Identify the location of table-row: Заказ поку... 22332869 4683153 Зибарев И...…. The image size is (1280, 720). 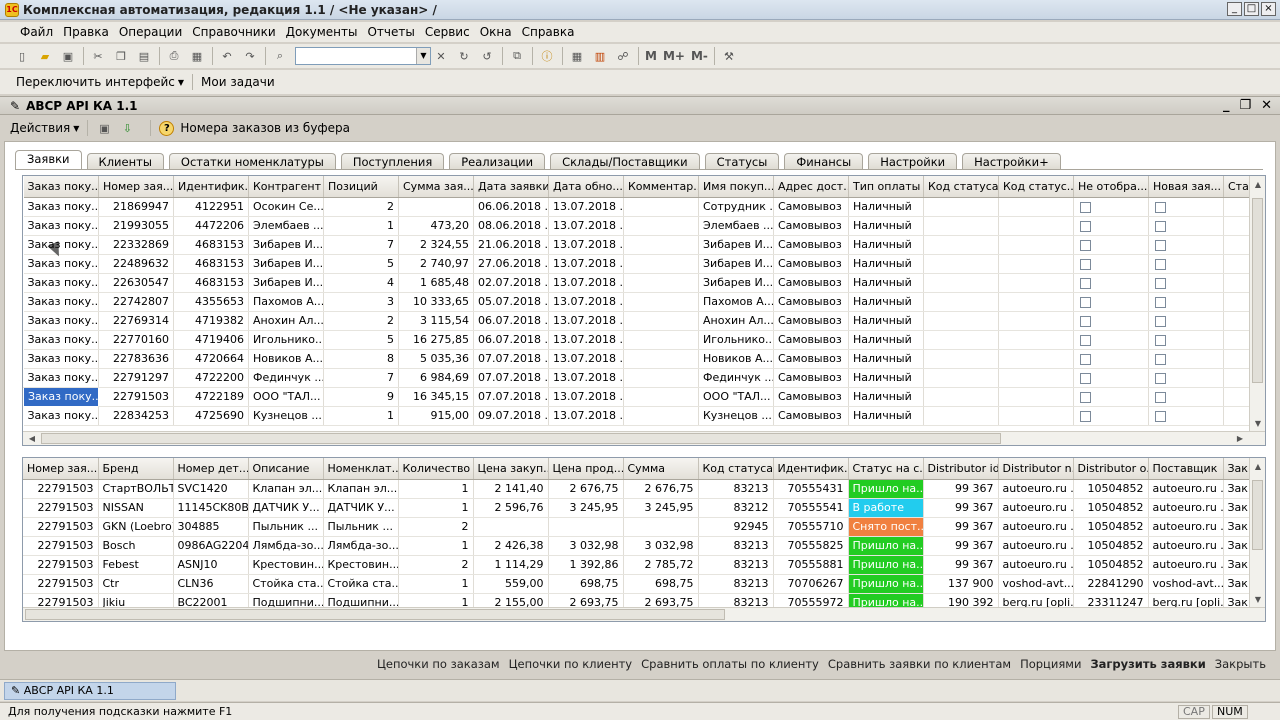
(643, 245).